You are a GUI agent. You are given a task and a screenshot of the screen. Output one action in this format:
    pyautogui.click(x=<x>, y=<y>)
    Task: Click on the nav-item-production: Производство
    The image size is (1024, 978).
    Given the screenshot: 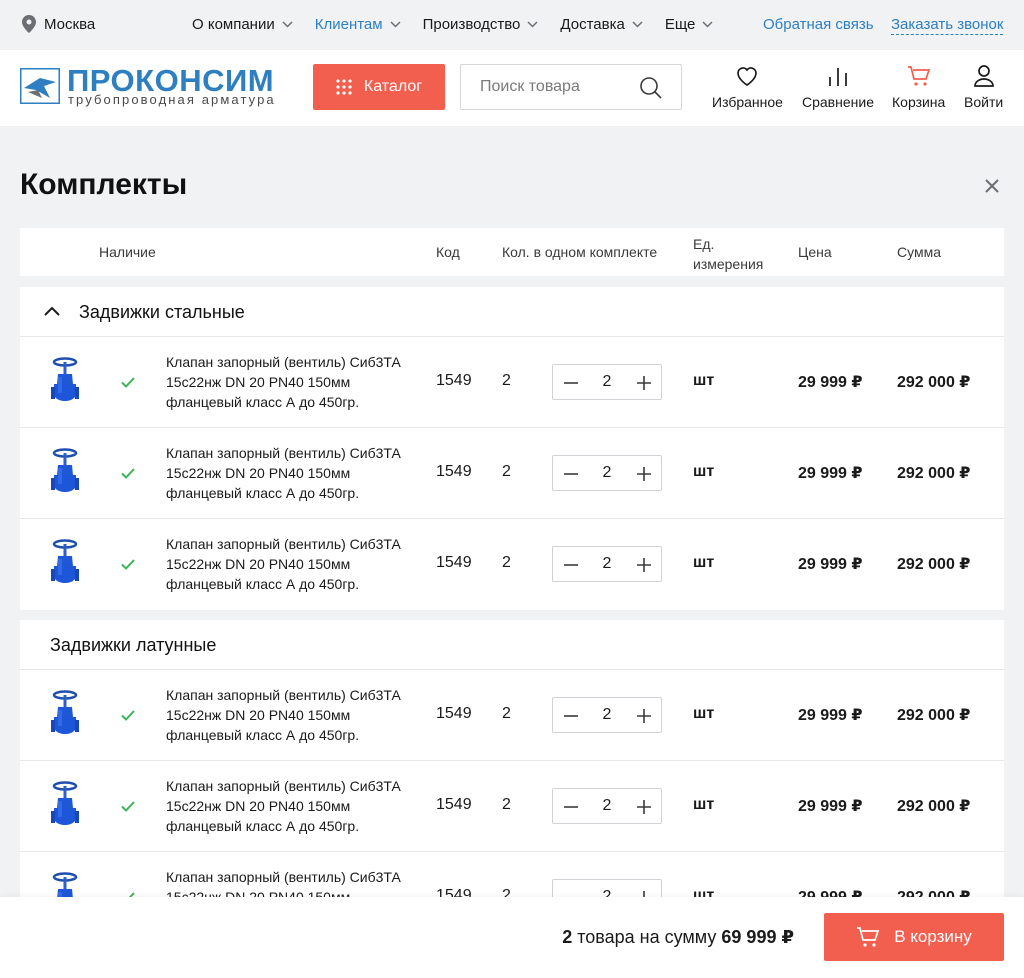 What is the action you would take?
    pyautogui.click(x=481, y=24)
    